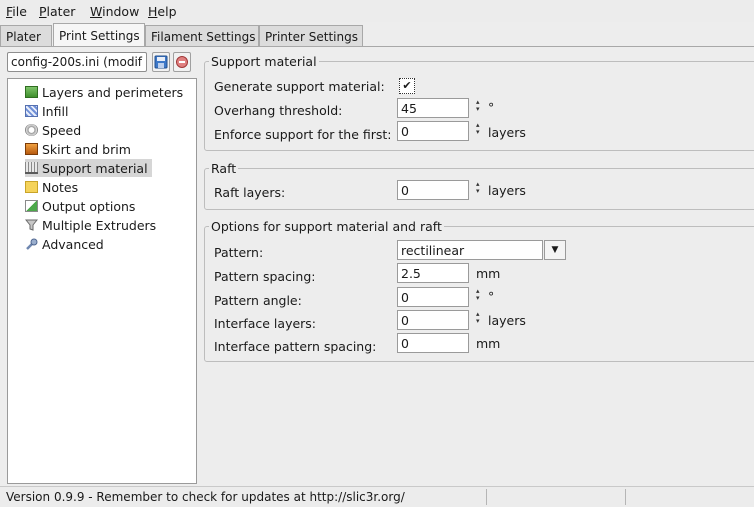 This screenshot has height=507, width=754. I want to click on chevron-down-icon: ▼, so click(555, 250).